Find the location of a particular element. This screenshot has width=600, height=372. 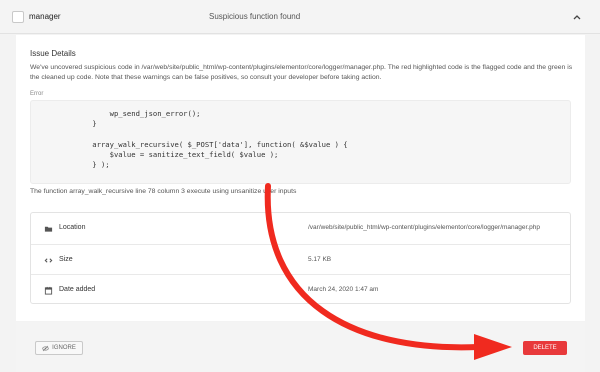

issue-status-label: Suspicious function found is located at coordinates (255, 16).